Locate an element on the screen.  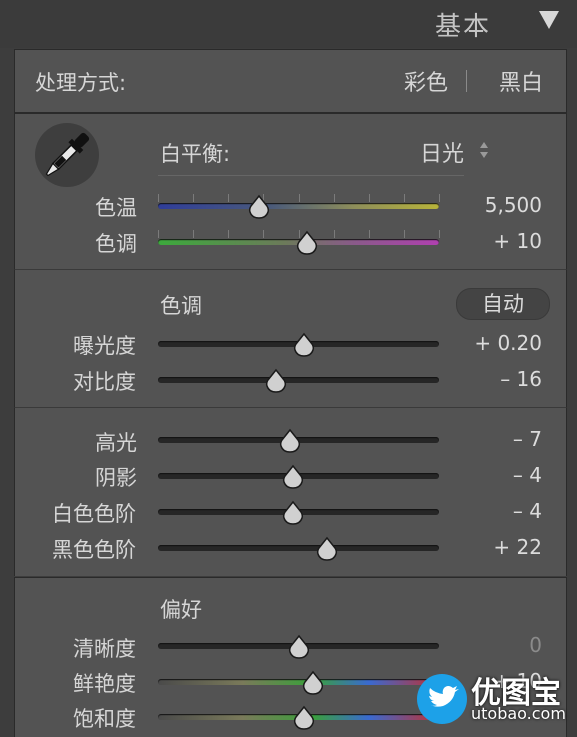
highlights-value: – 7 is located at coordinates (527, 439).